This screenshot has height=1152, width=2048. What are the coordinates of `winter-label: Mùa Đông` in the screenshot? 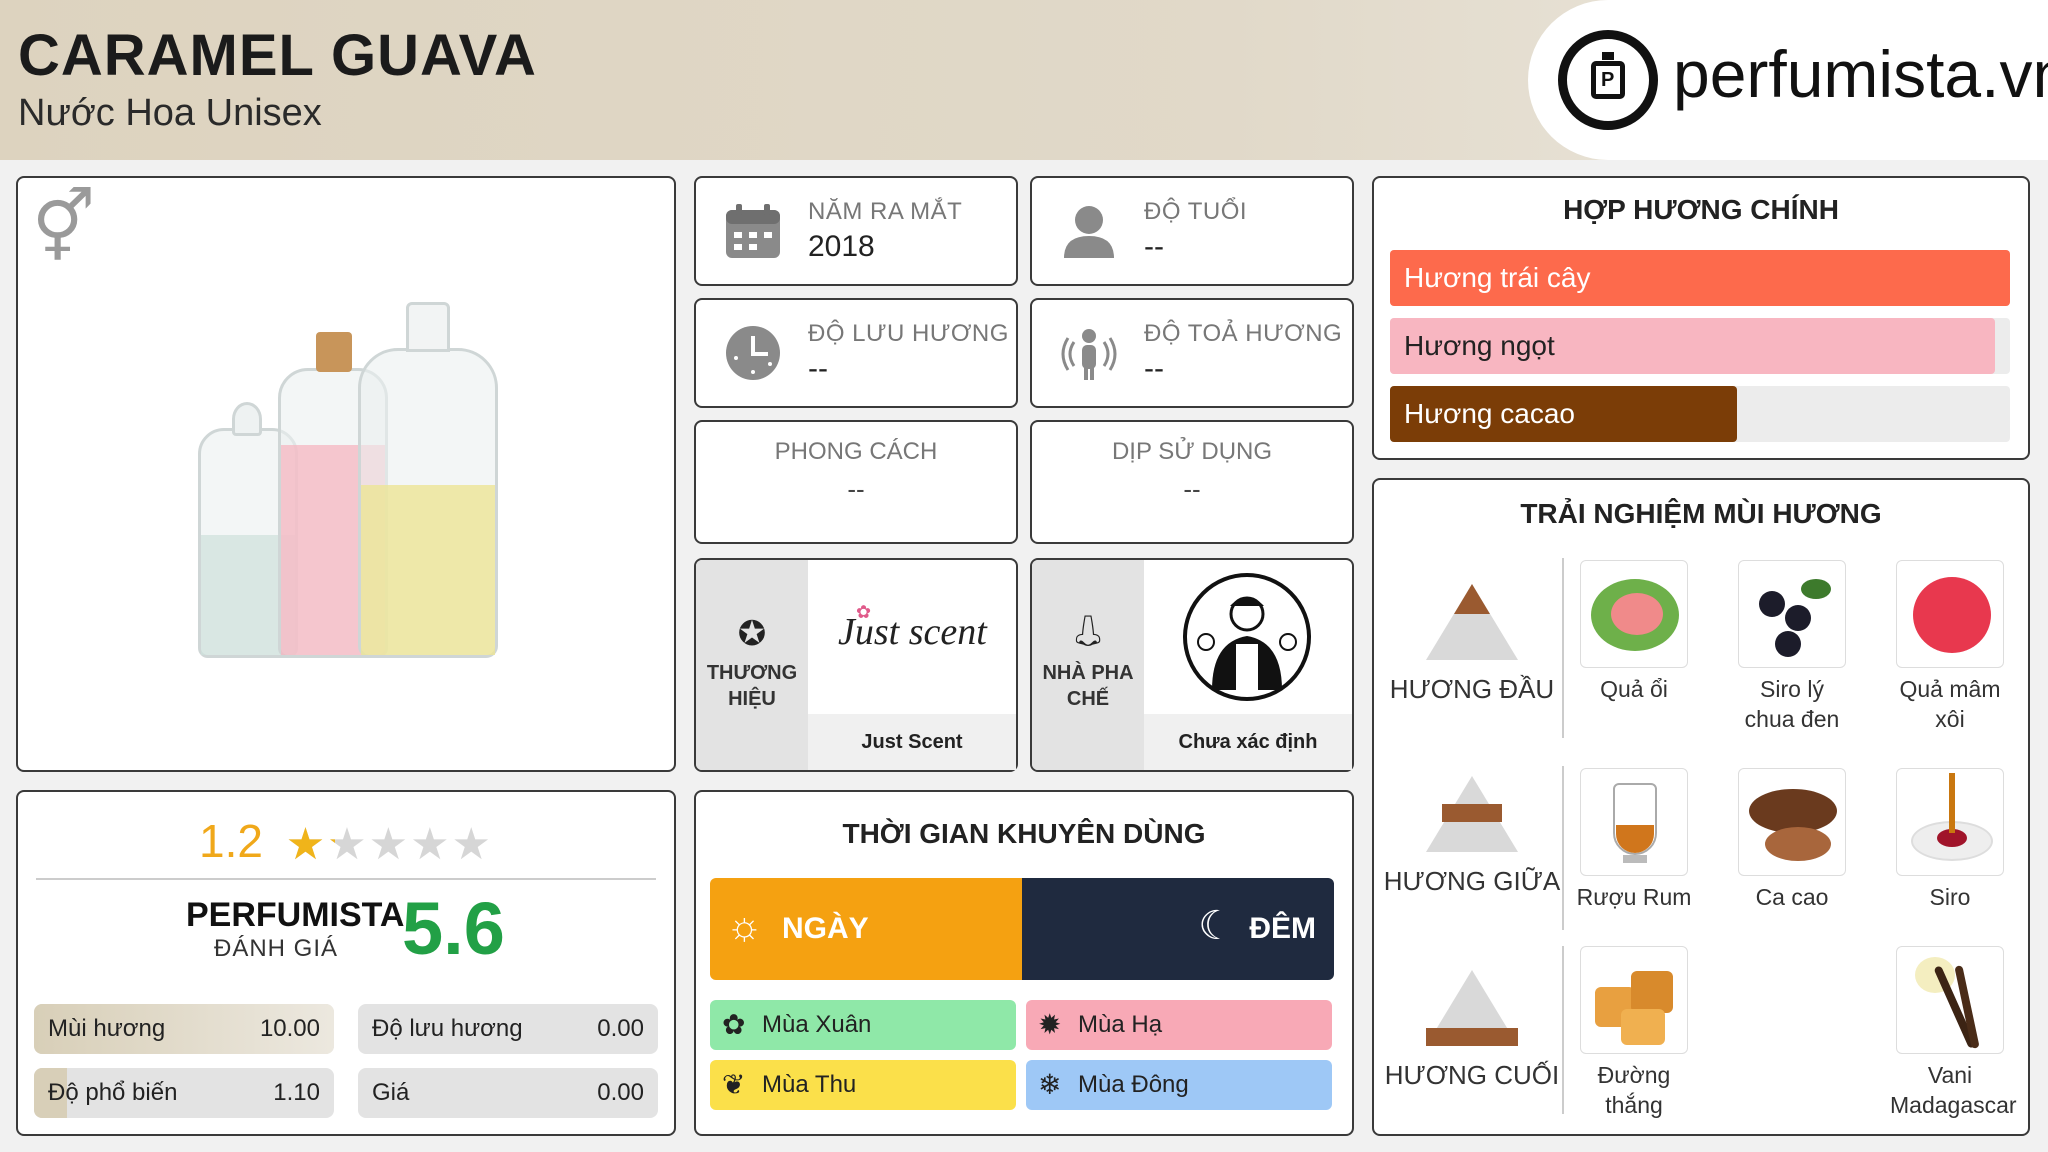 It's located at (1133, 1084).